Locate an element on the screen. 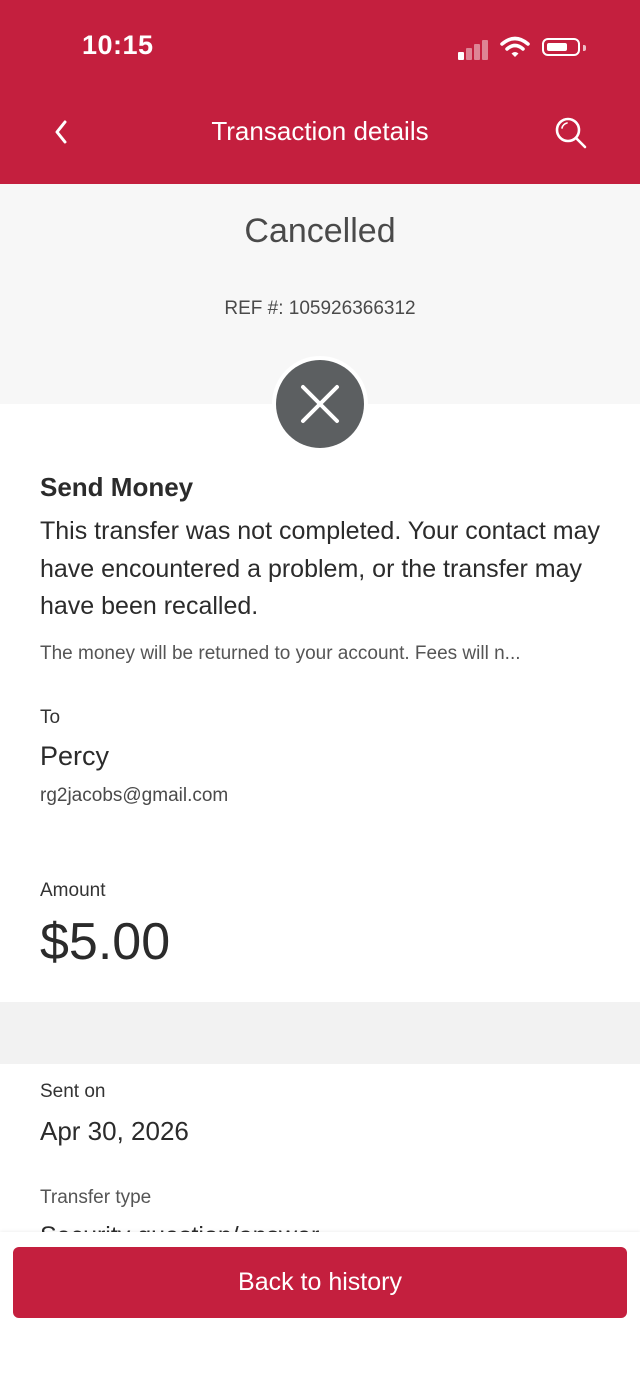 This screenshot has height=1387, width=640. back-to-history-button: Back to history is located at coordinates (320, 1282).